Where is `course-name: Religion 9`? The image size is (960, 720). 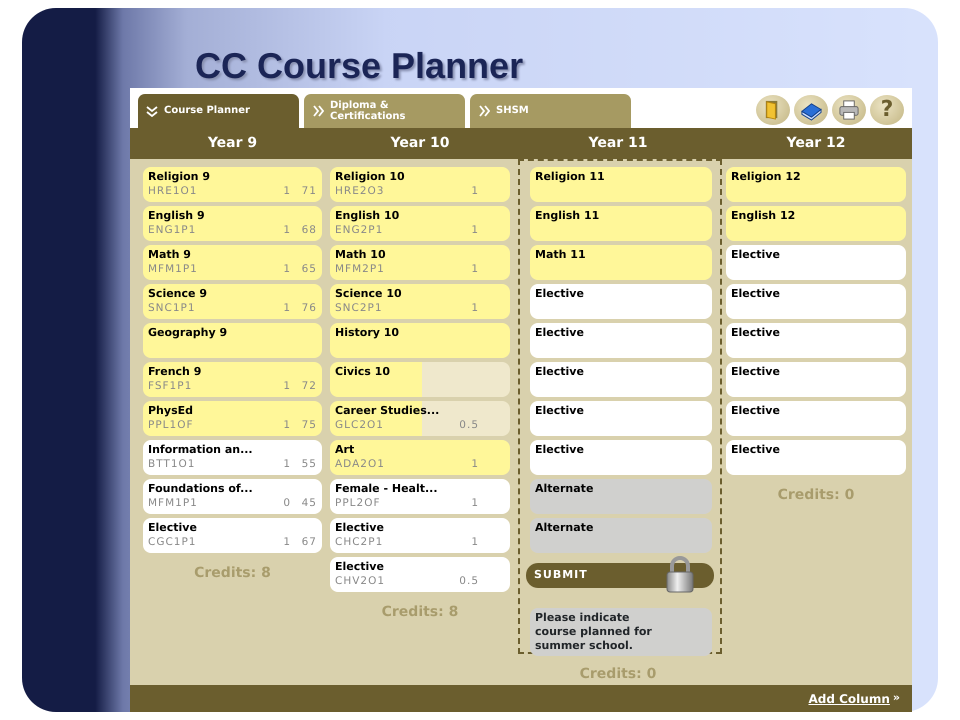 course-name: Religion 9 is located at coordinates (179, 176).